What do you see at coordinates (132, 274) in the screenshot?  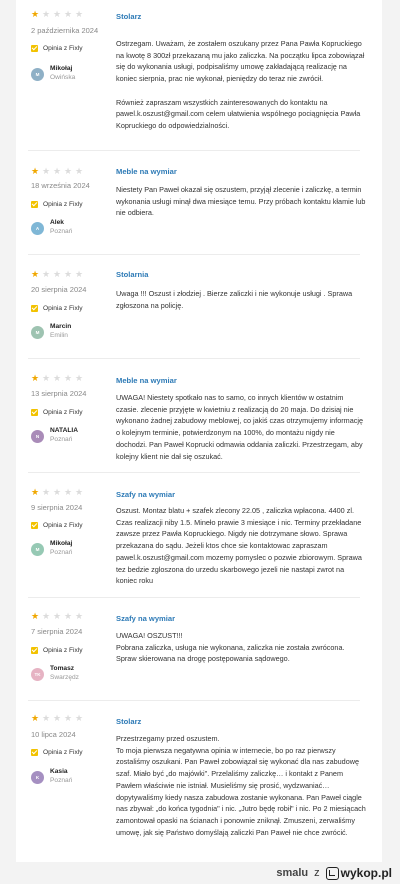 I see `service-category: Stolarnia` at bounding box center [132, 274].